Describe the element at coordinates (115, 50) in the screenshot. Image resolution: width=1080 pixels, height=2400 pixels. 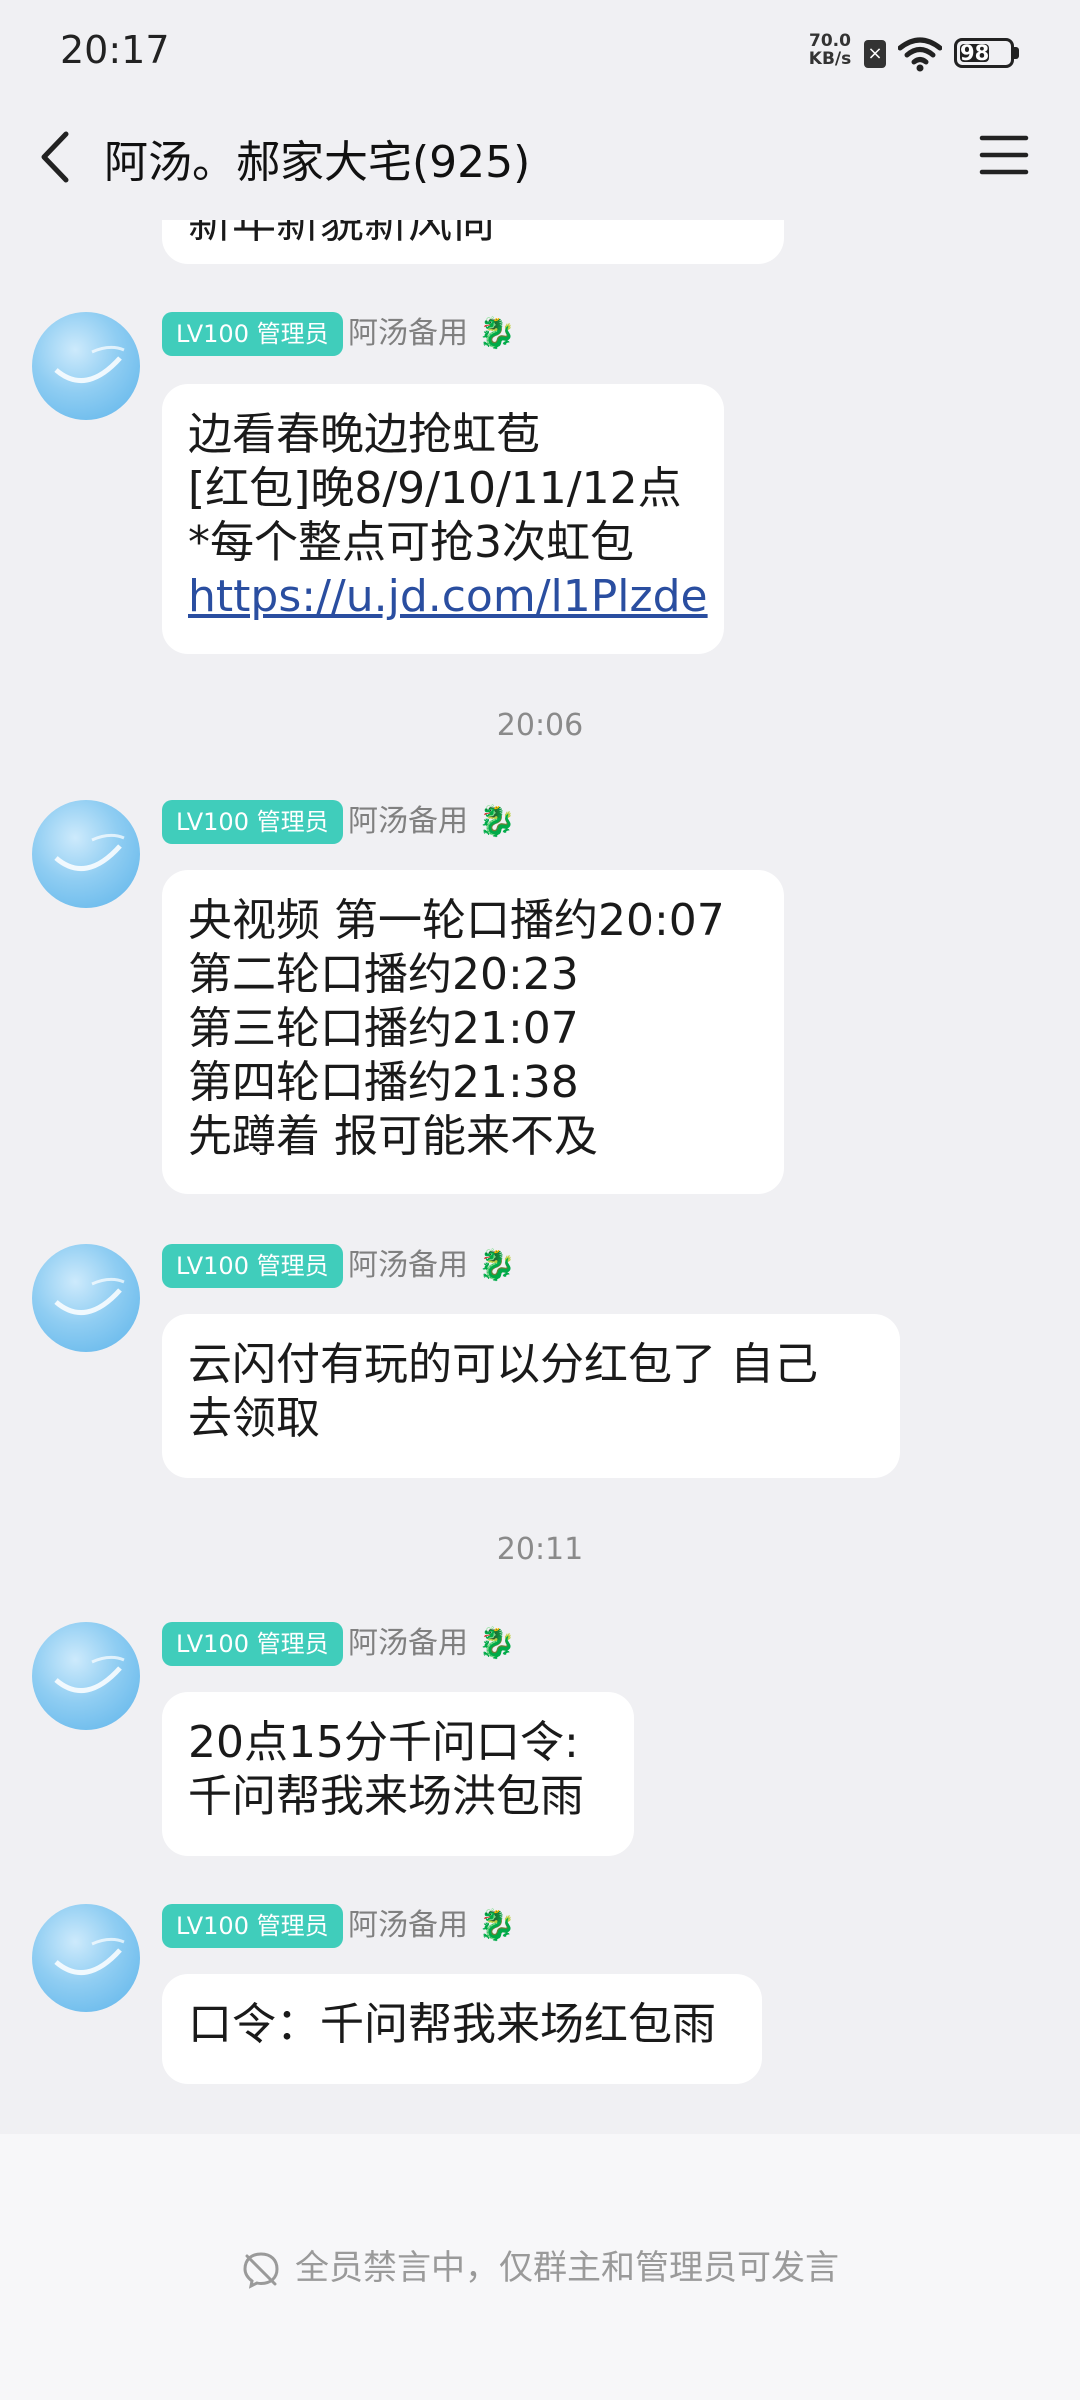
I see `status-time: 20:17` at that location.